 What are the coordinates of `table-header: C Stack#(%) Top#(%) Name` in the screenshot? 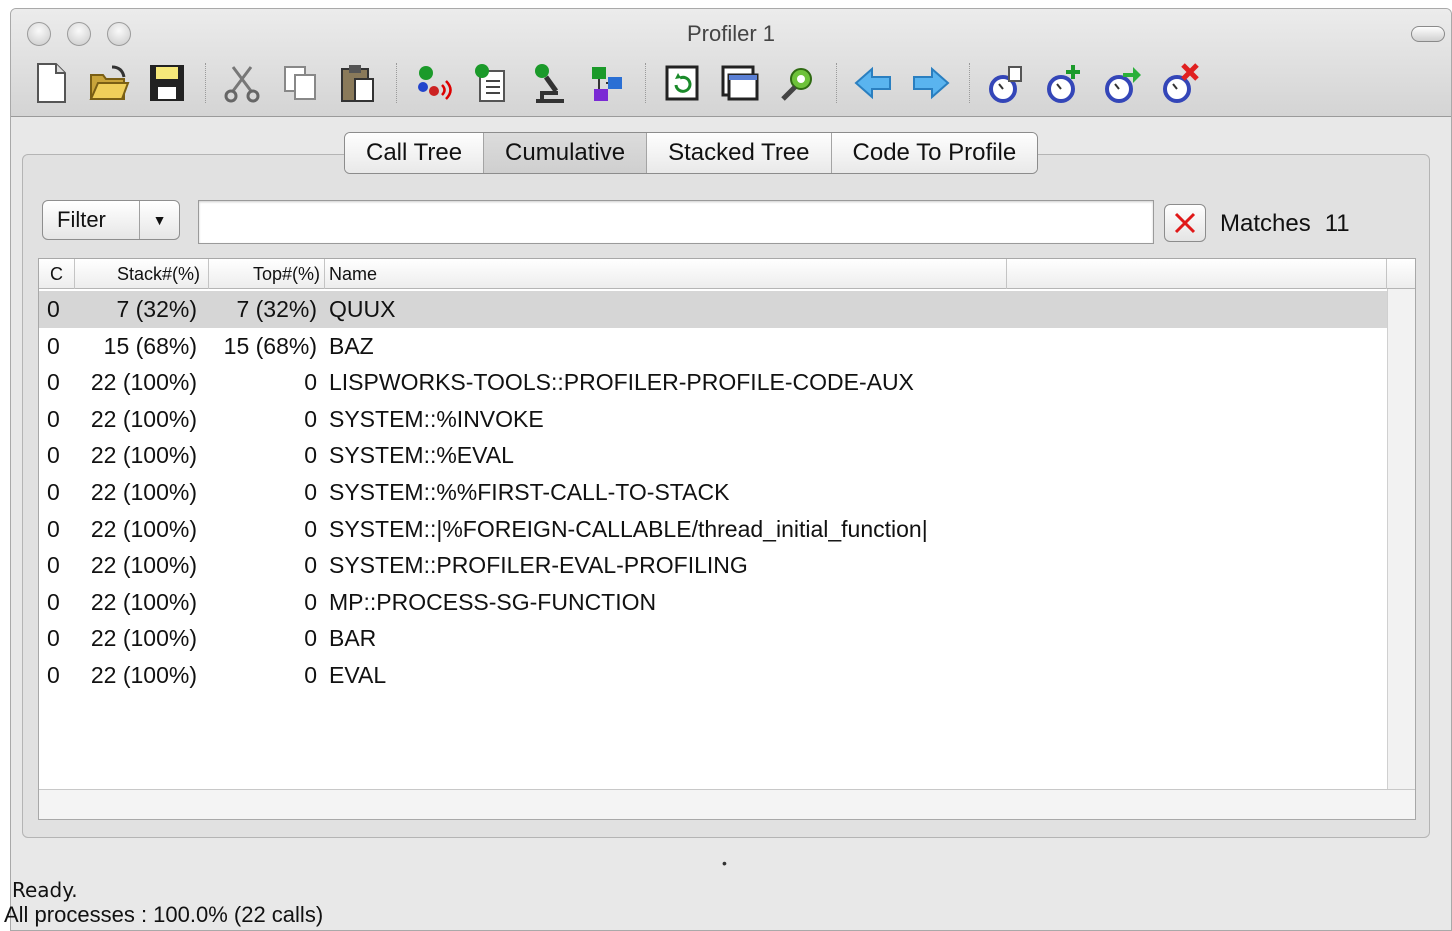 It's located at (727, 274).